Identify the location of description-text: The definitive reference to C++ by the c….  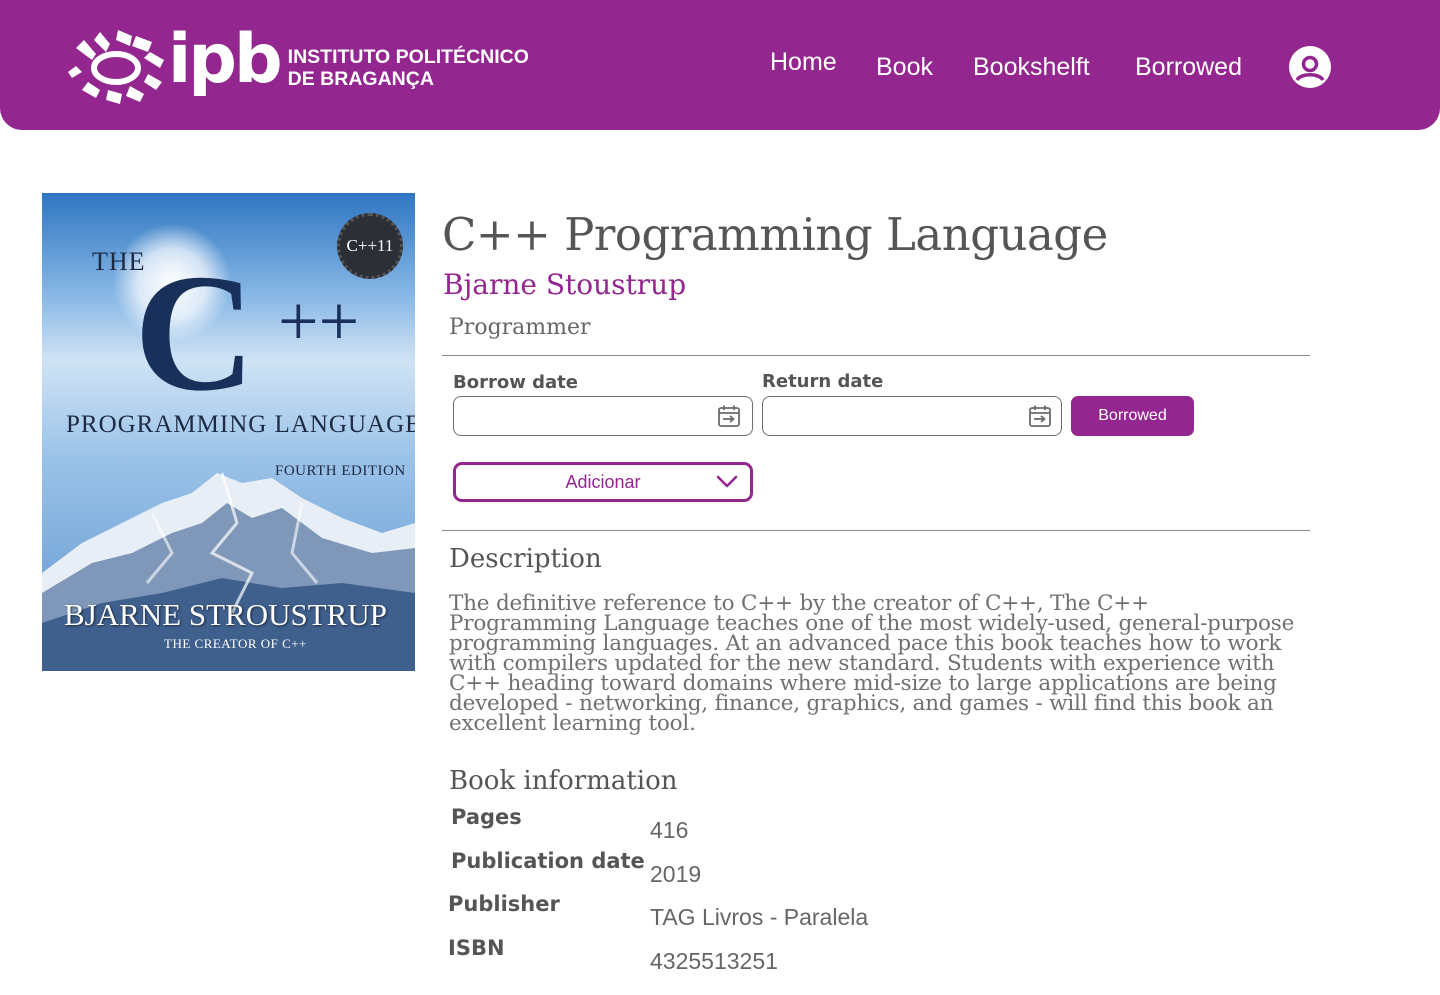
(872, 663).